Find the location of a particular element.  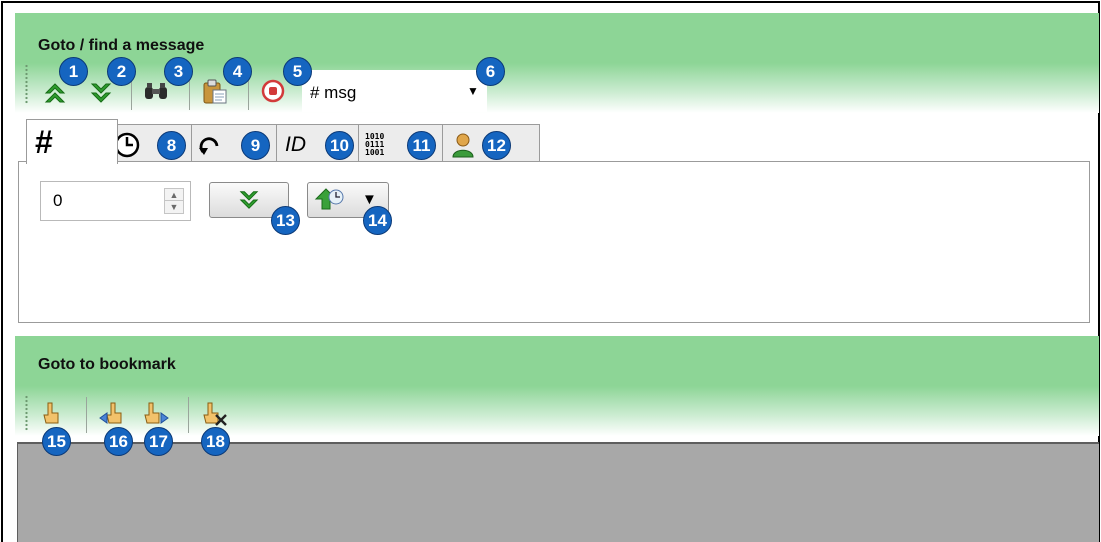

goto-panel-title: Goto / find a message is located at coordinates (121, 45).